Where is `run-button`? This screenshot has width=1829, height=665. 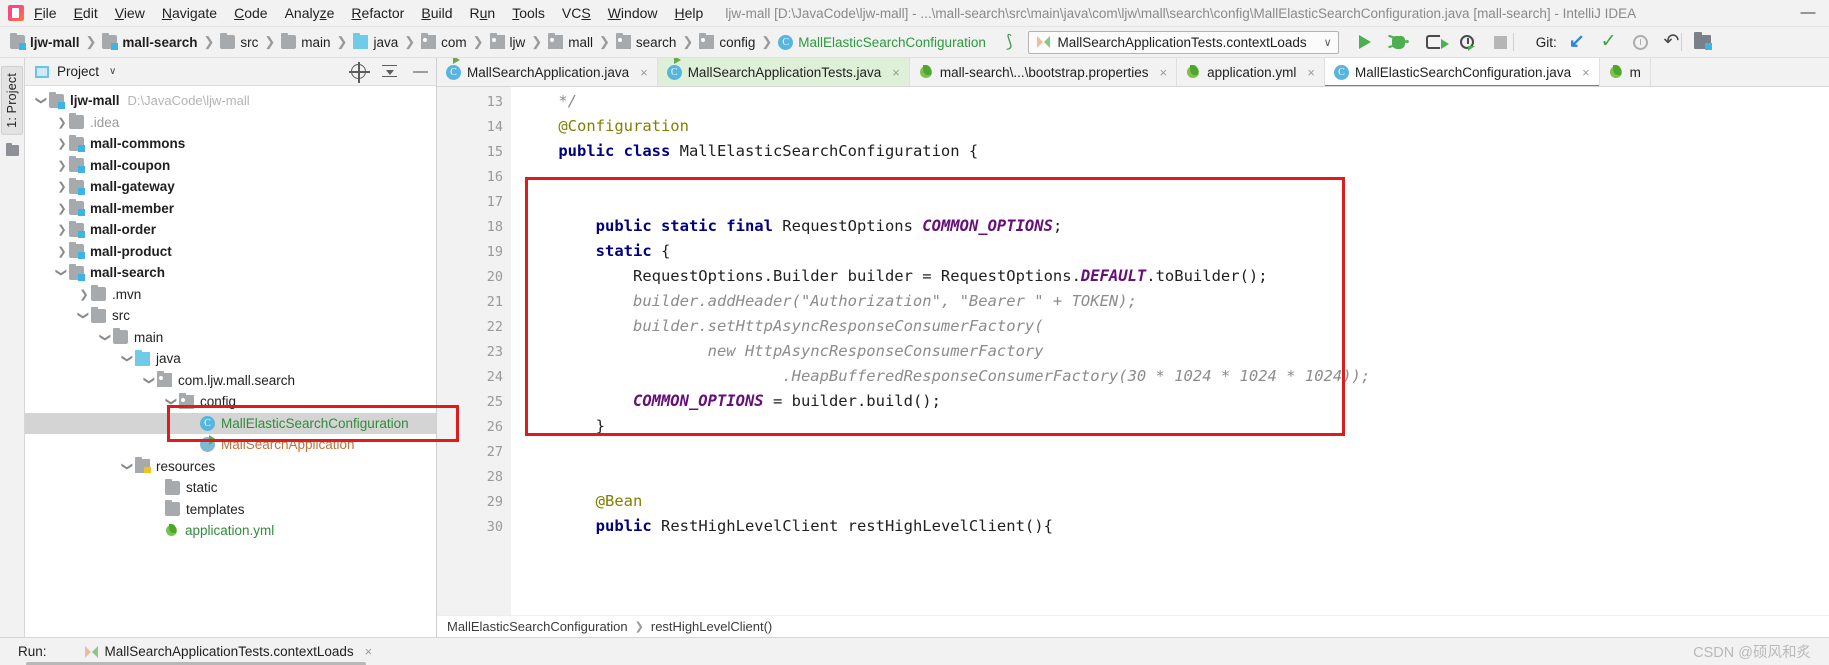 run-button is located at coordinates (1365, 42).